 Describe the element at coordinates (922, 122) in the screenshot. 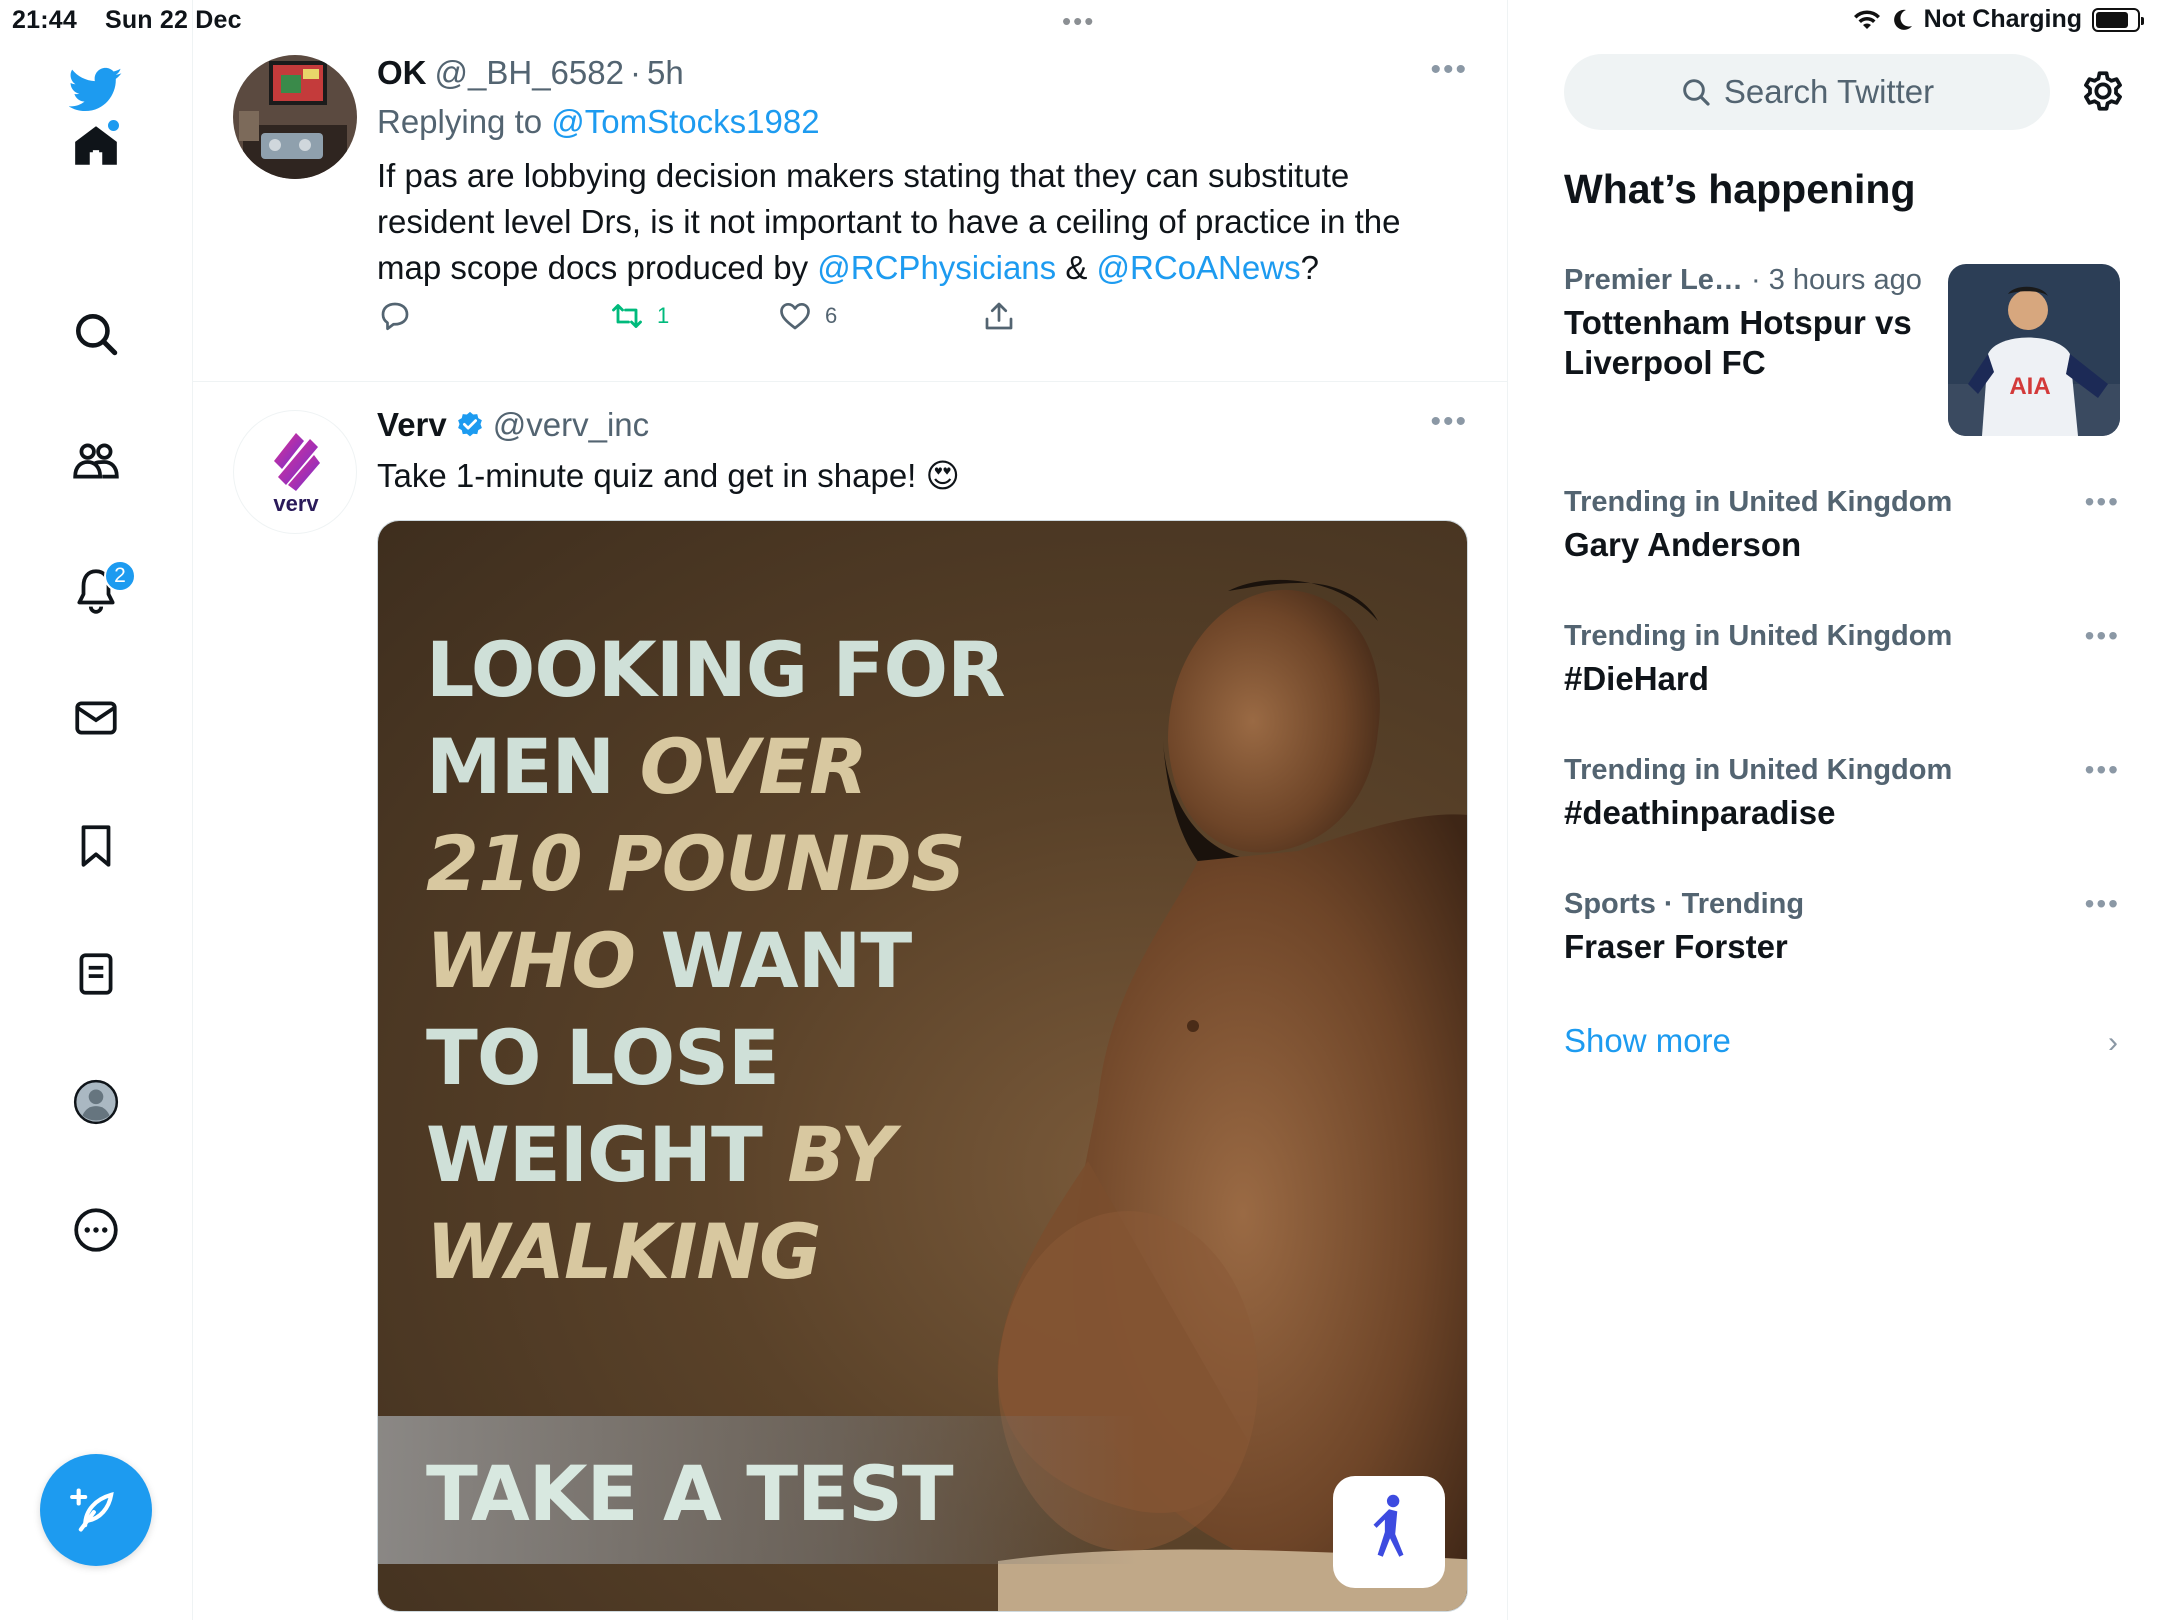

I see `replying-to: Replying to @TomStocks1982` at that location.